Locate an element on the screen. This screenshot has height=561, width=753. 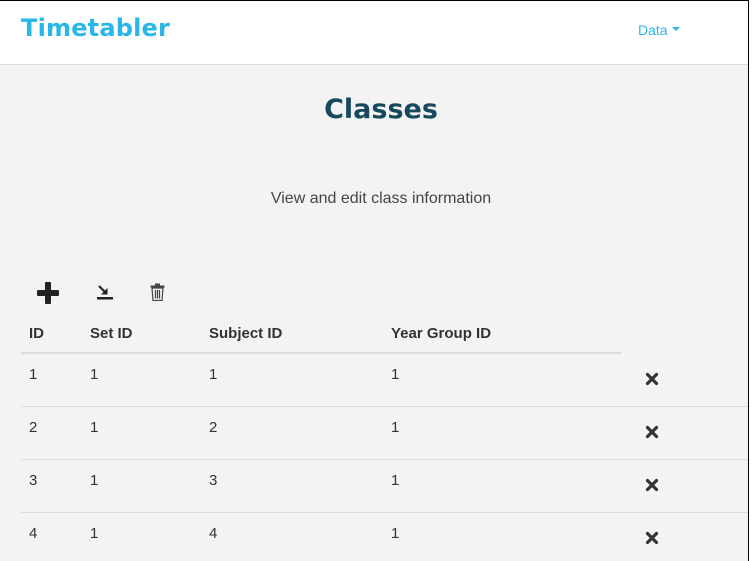
import-button is located at coordinates (105, 292).